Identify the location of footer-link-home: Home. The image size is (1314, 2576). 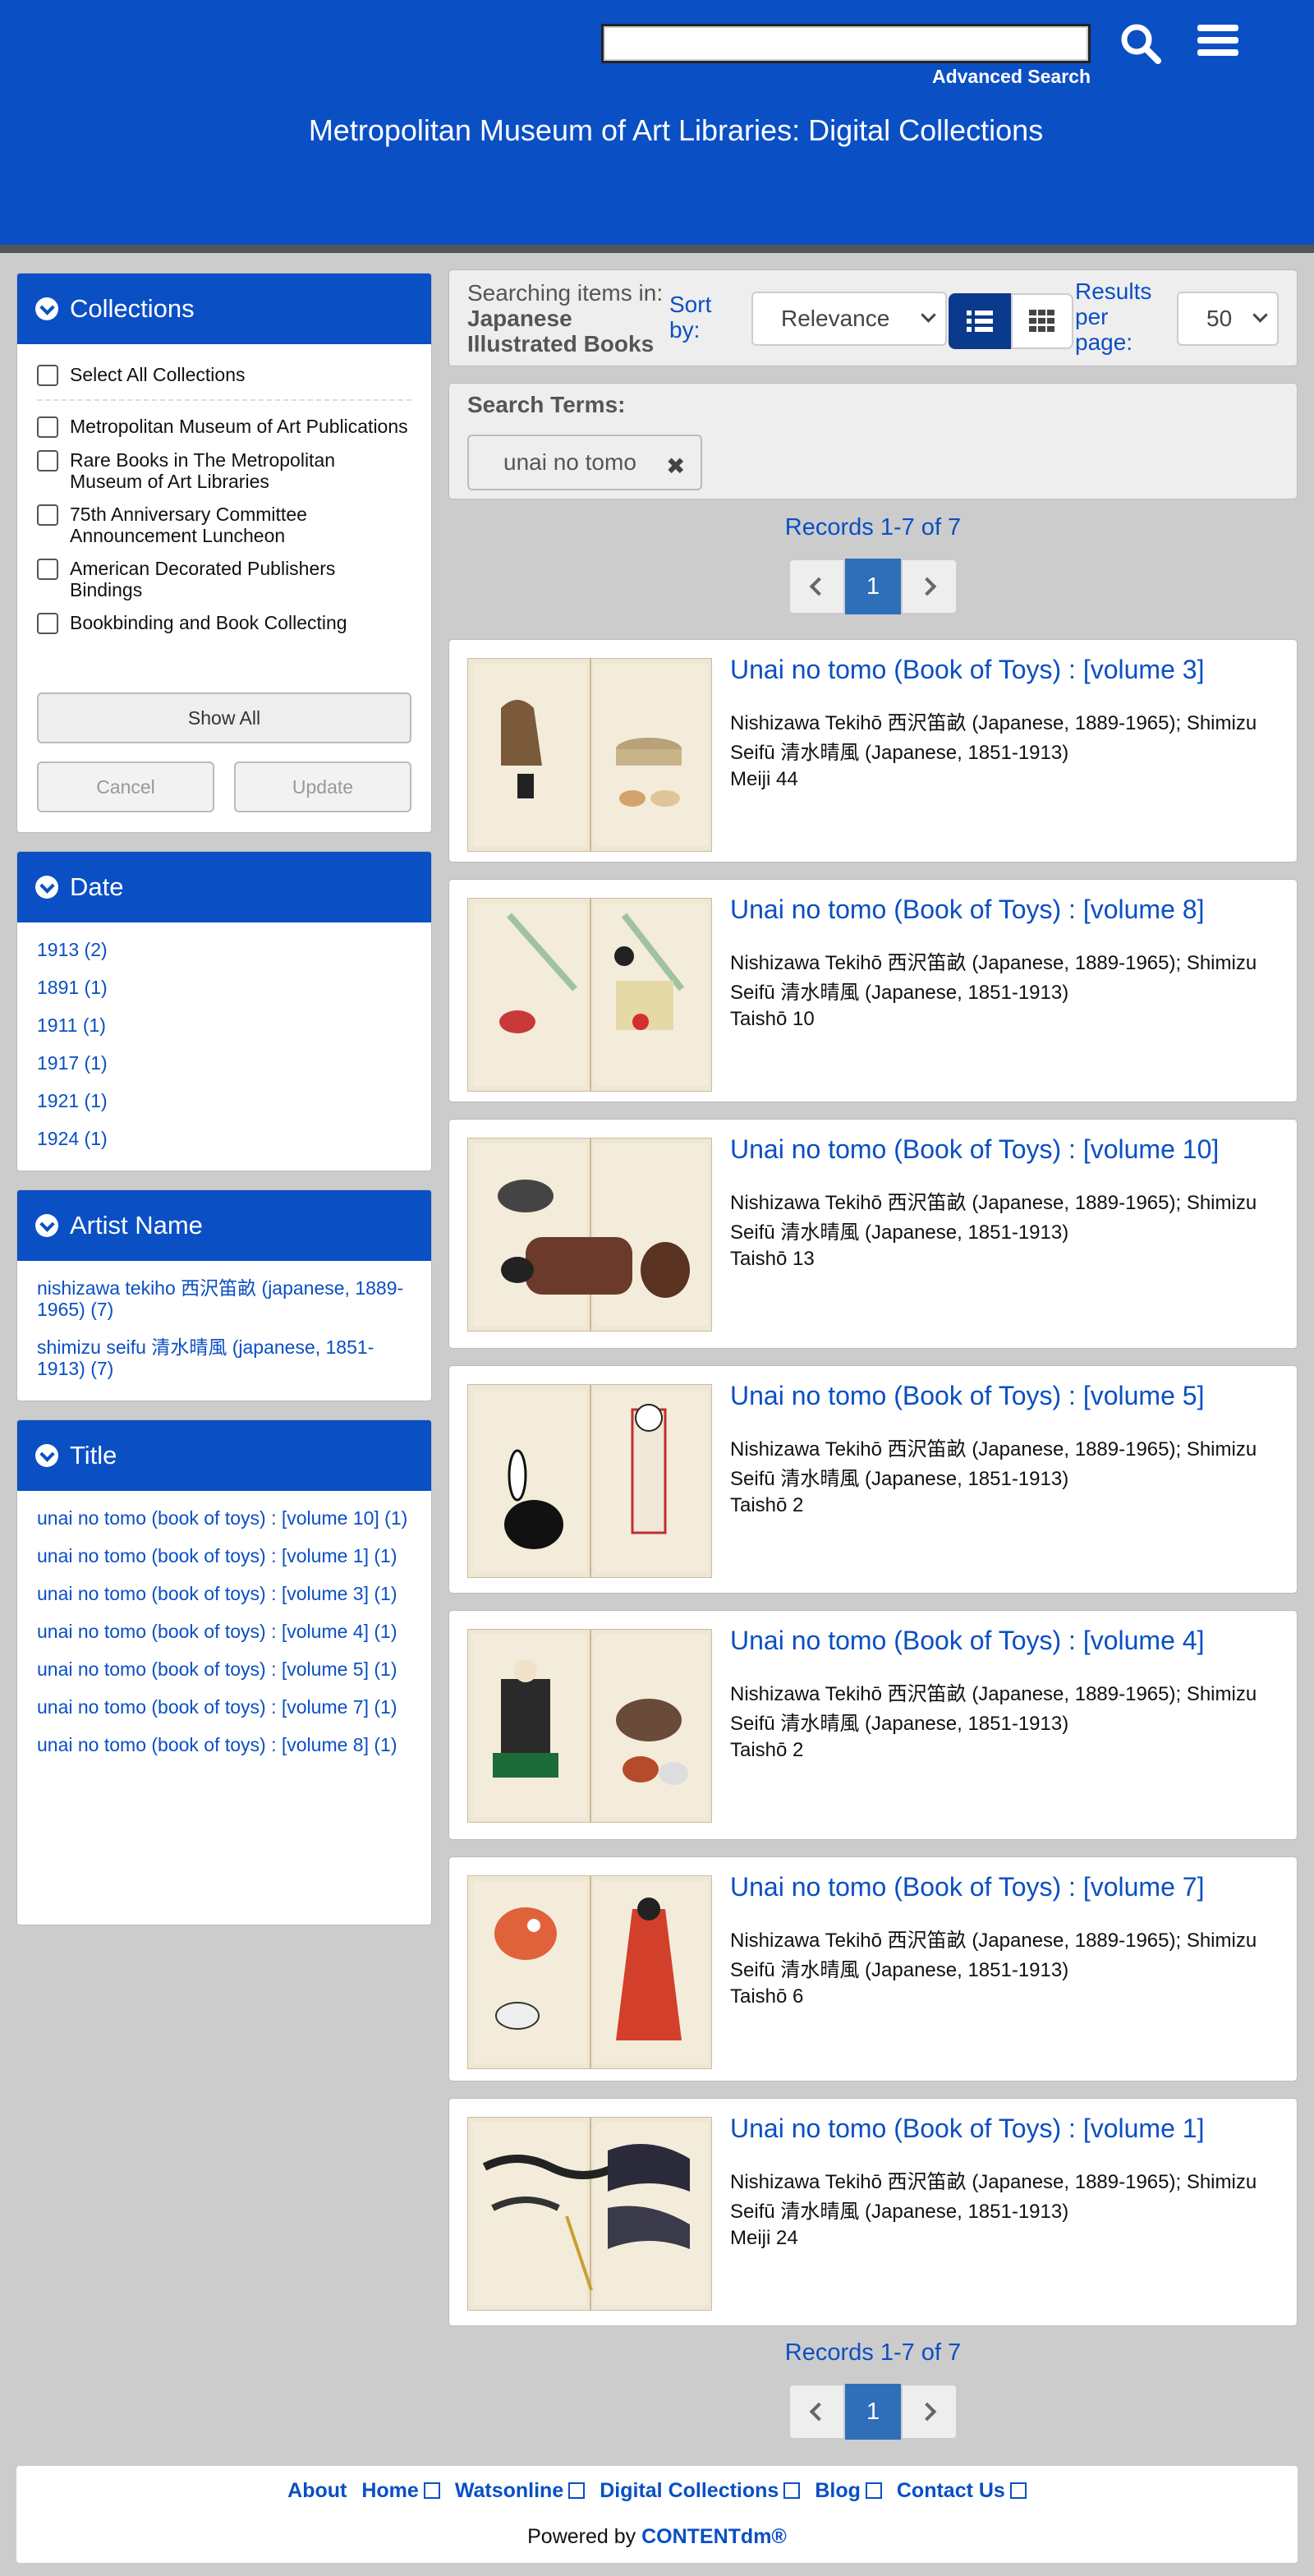
(400, 2491).